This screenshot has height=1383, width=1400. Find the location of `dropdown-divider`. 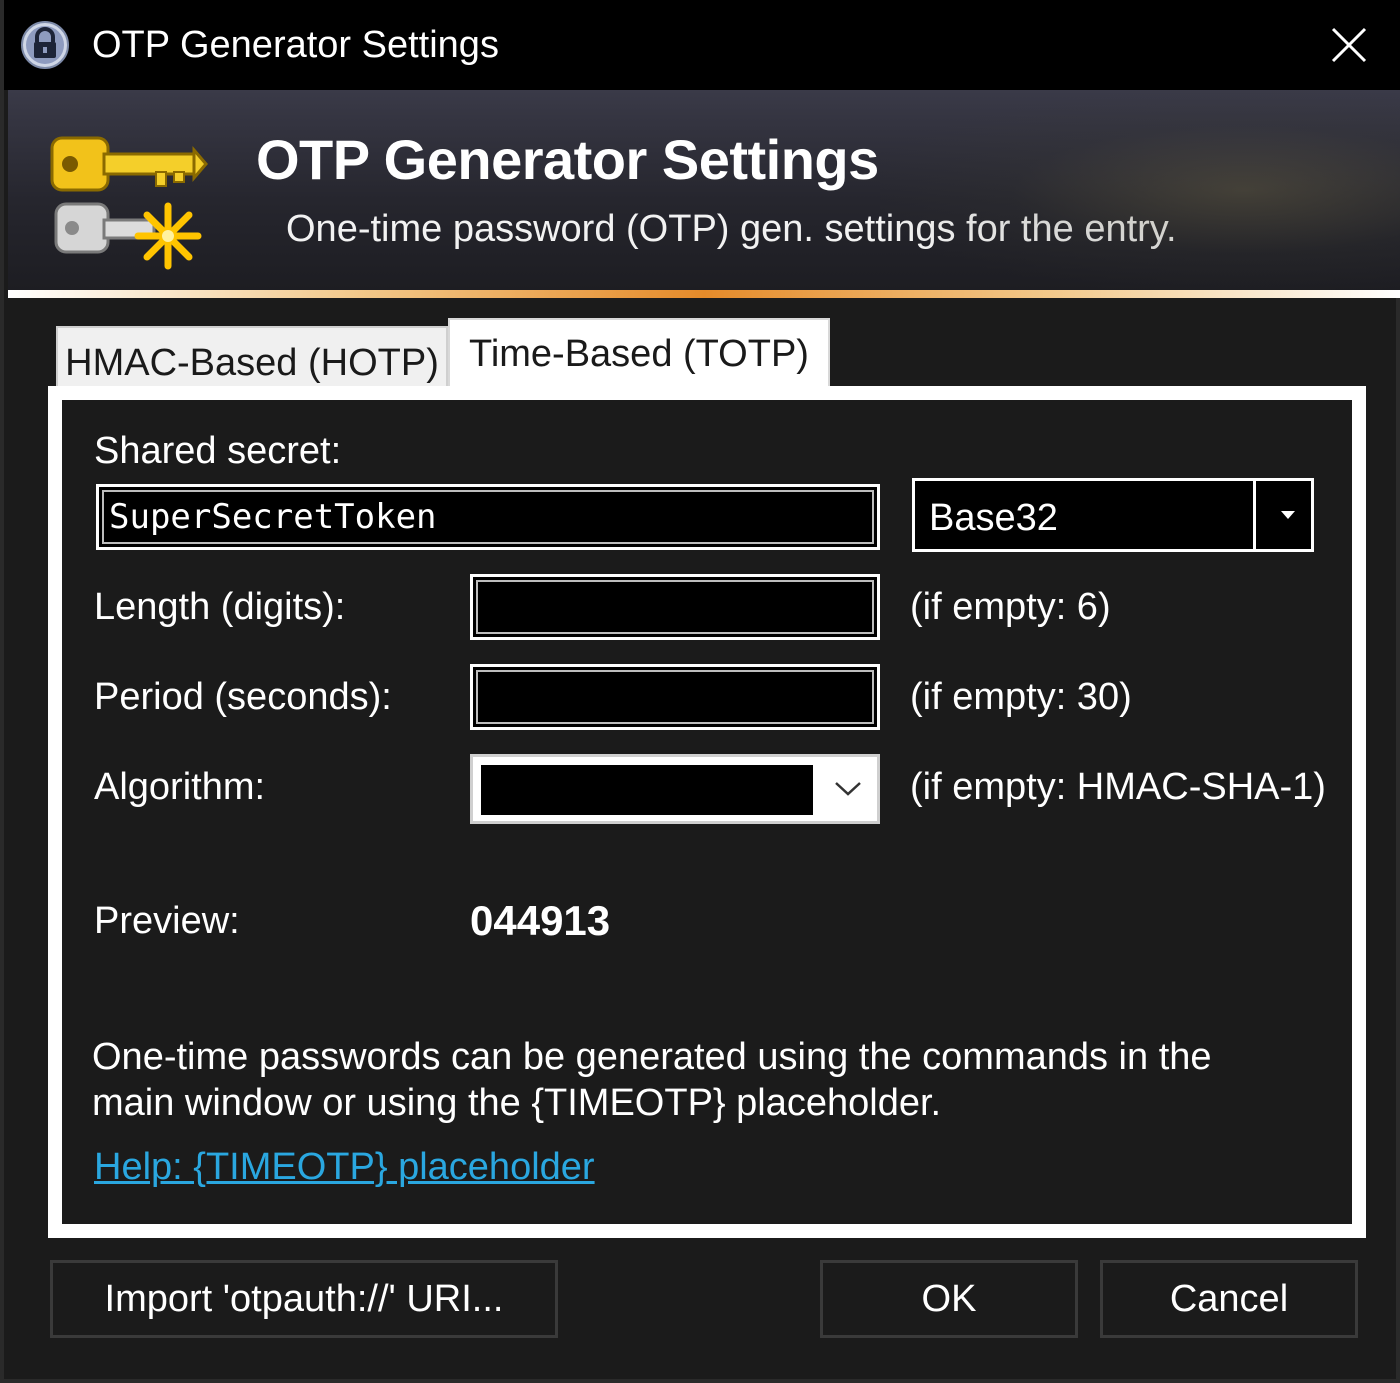

dropdown-divider is located at coordinates (1254, 515).